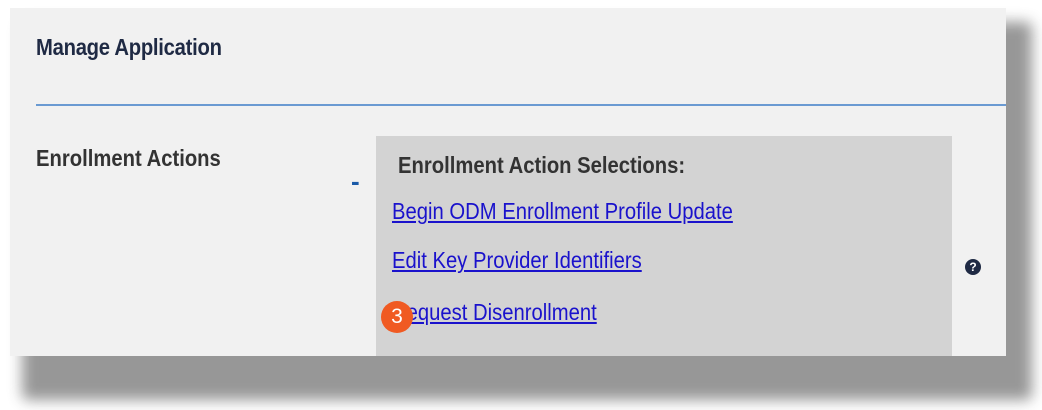 This screenshot has height=410, width=1042. What do you see at coordinates (973, 267) in the screenshot?
I see `question-circle-icon: ?` at bounding box center [973, 267].